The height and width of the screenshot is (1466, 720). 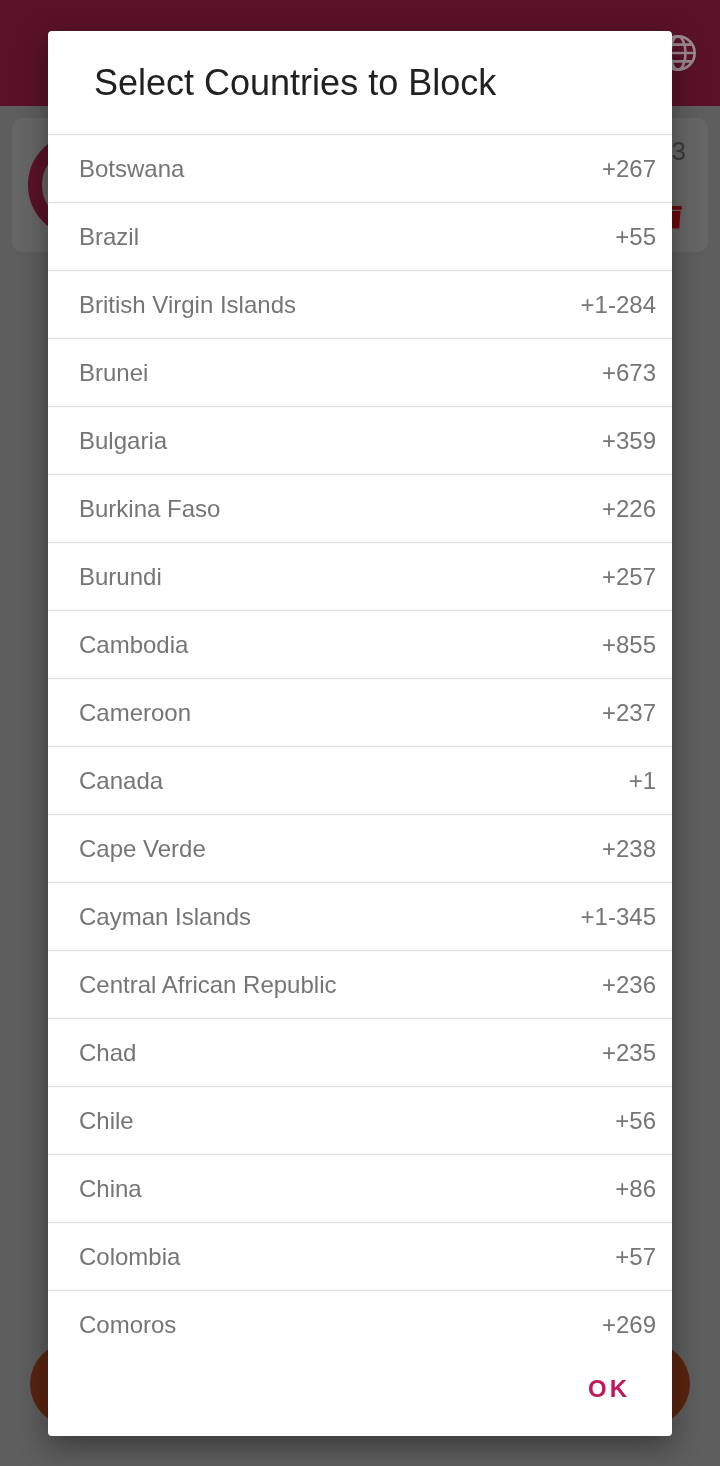 What do you see at coordinates (618, 304) in the screenshot?
I see `country-code: +1-284` at bounding box center [618, 304].